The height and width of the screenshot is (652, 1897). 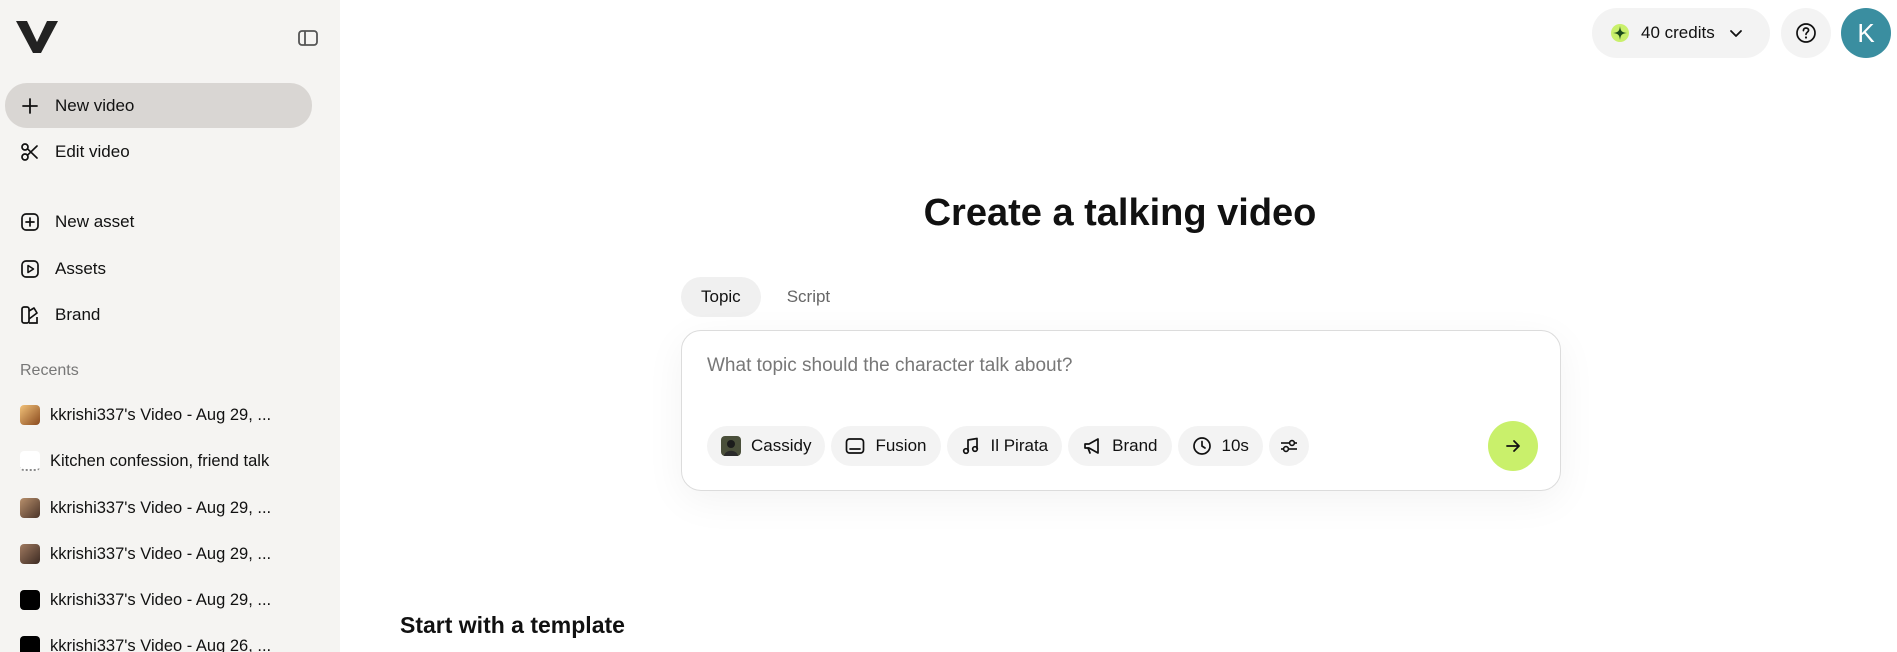 What do you see at coordinates (808, 297) in the screenshot?
I see `tab-script: Script` at bounding box center [808, 297].